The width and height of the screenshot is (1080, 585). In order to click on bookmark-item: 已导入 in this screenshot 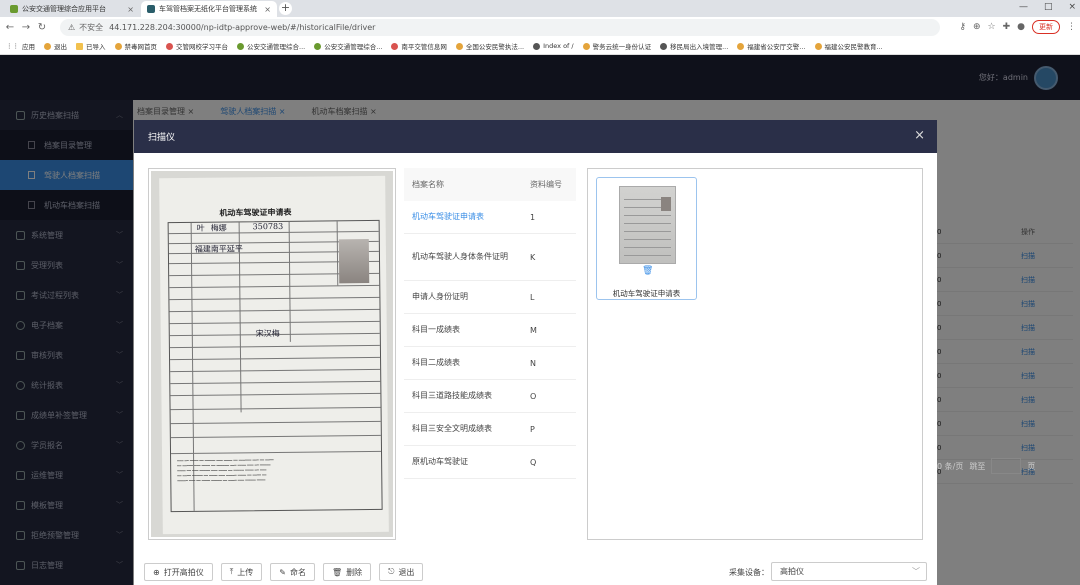, I will do `click(91, 46)`.